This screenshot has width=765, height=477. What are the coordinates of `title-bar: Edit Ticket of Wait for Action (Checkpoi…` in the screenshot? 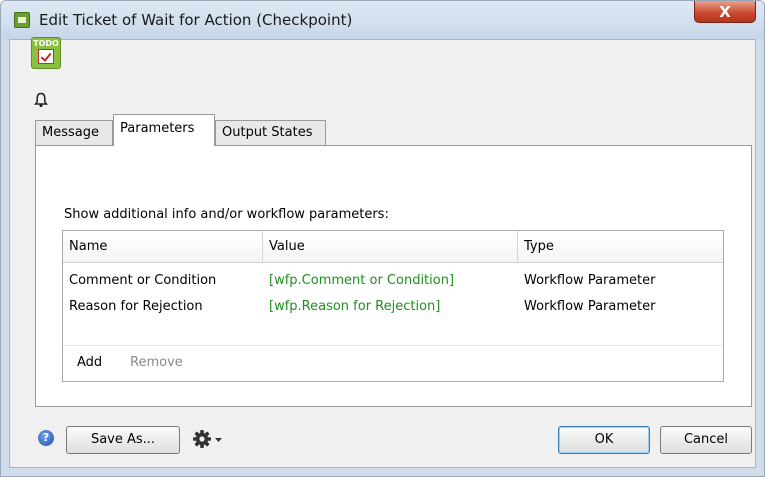 It's located at (382, 20).